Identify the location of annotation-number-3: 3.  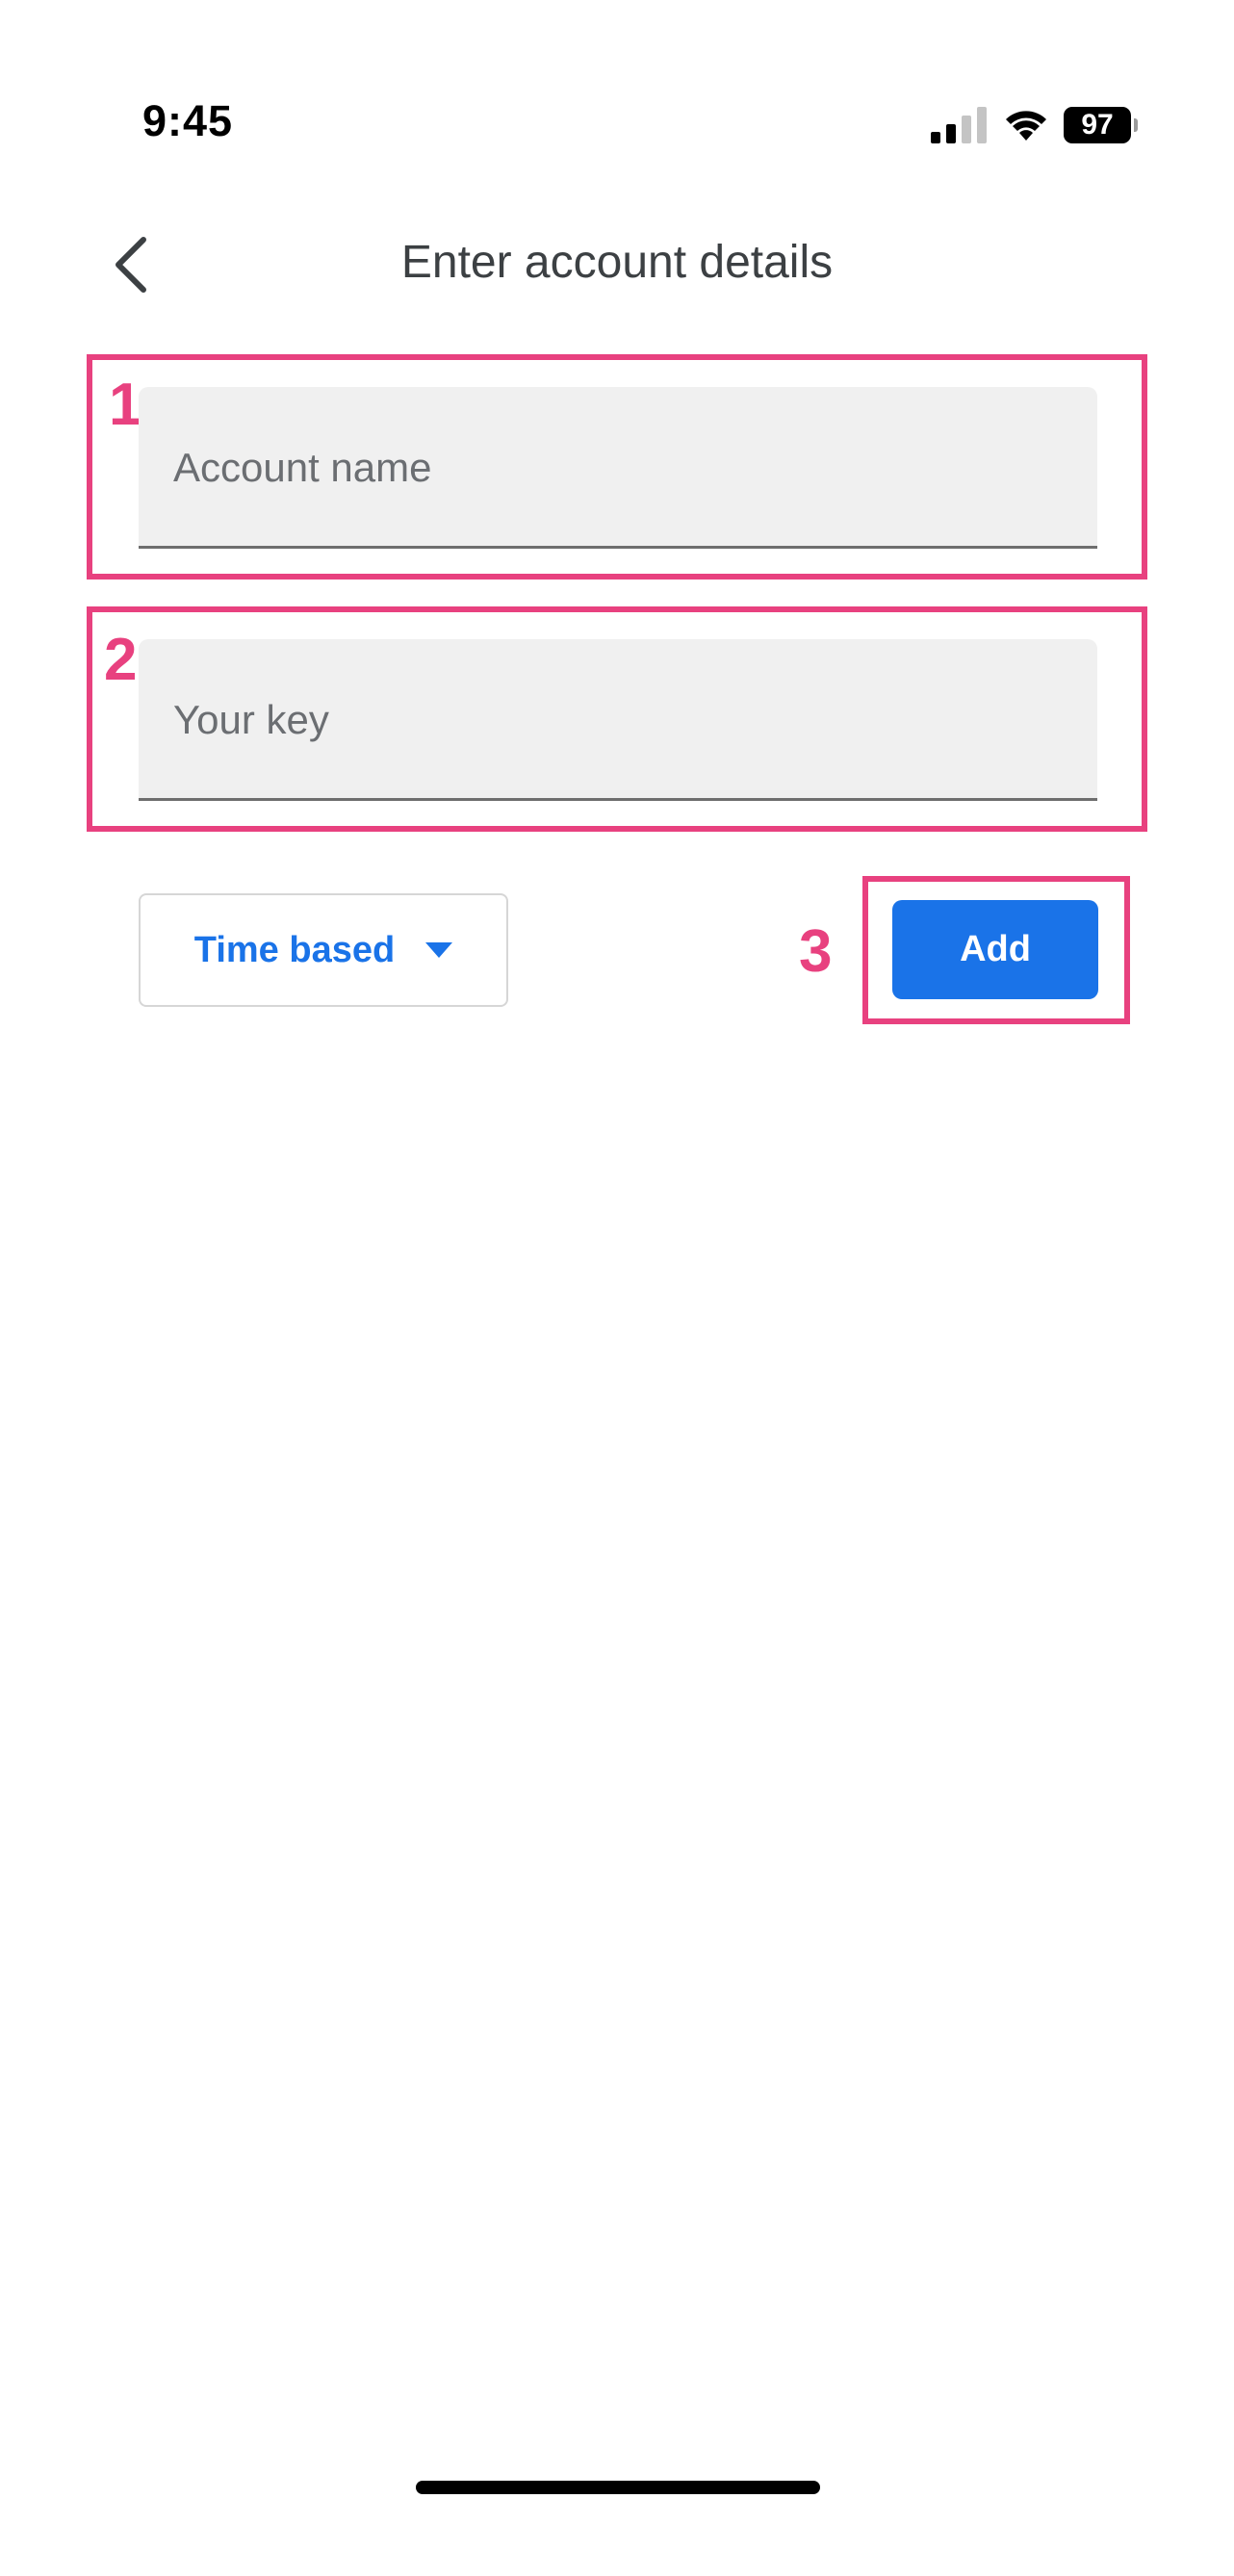
(816, 952).